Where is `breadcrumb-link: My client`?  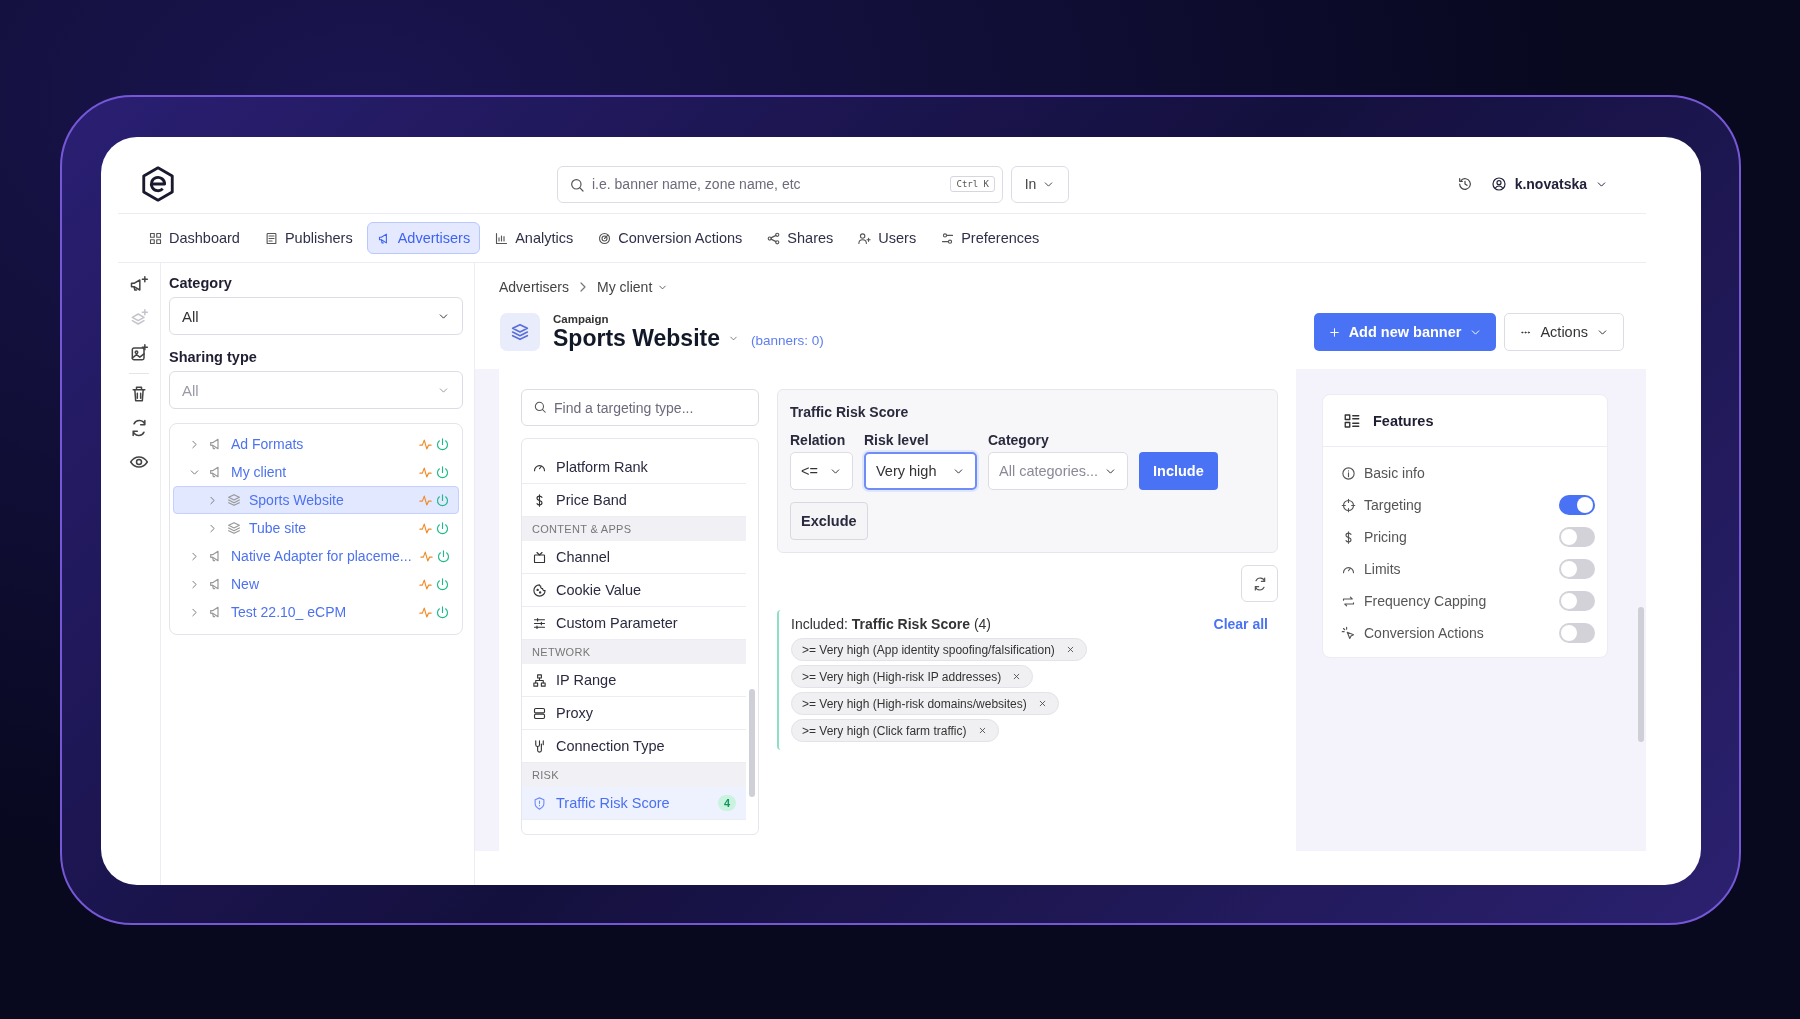 breadcrumb-link: My client is located at coordinates (633, 287).